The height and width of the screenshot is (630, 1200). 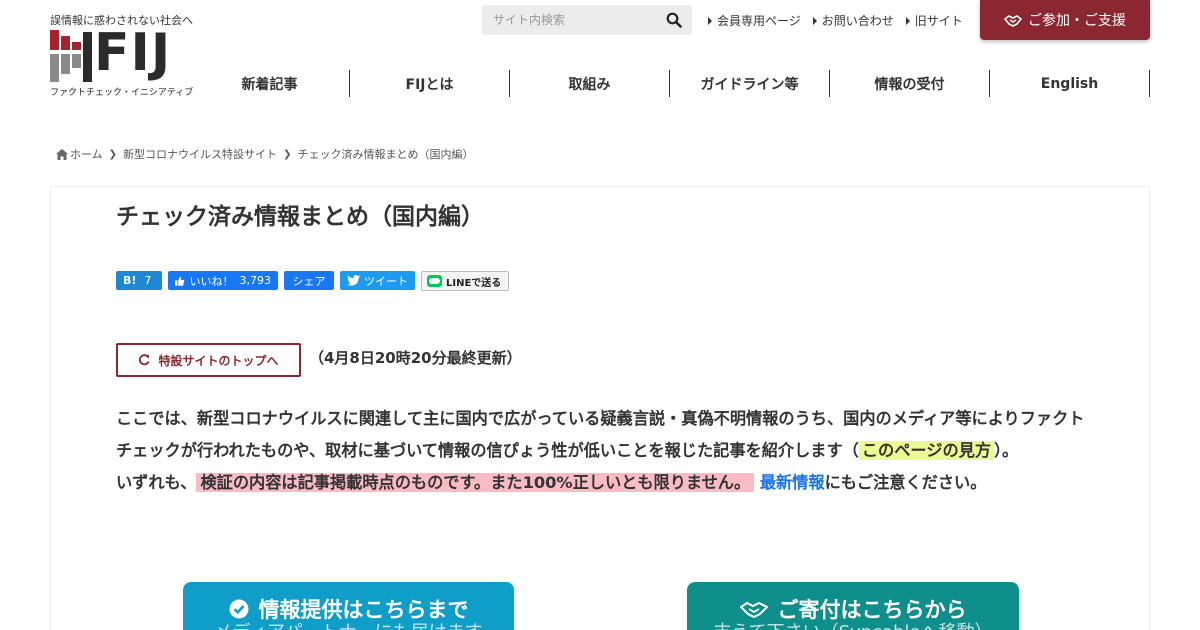 What do you see at coordinates (71, 56) in the screenshot?
I see `logo-bars-icon` at bounding box center [71, 56].